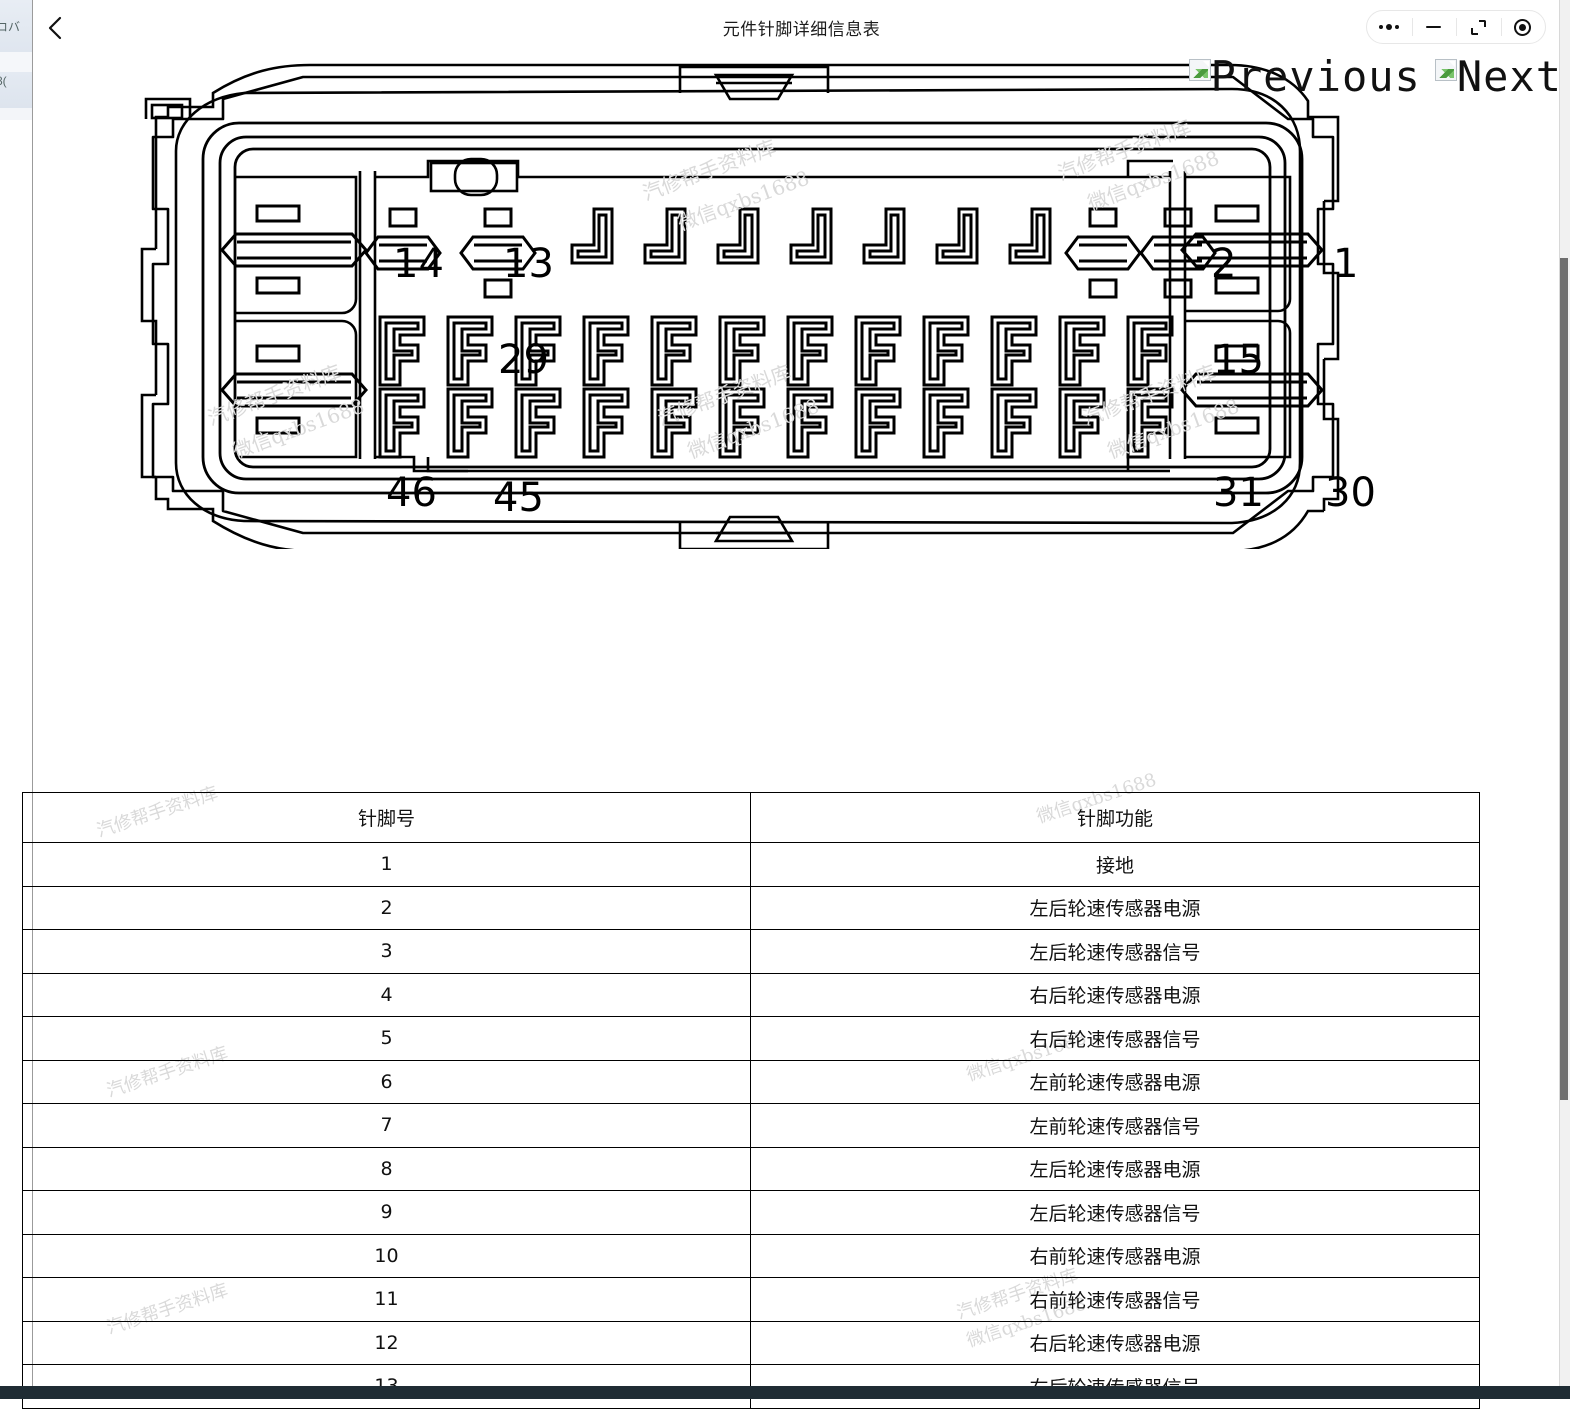 This screenshot has height=1409, width=1570. I want to click on pin-number-1: 1, so click(1346, 264).